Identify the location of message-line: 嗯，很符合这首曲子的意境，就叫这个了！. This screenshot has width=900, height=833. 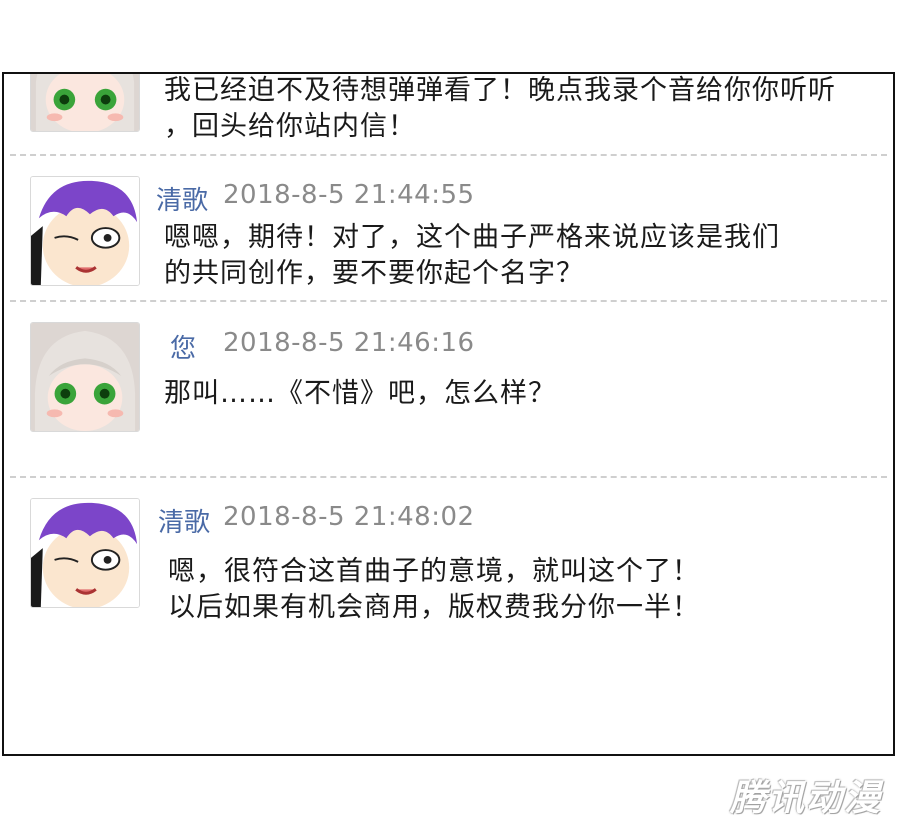
(434, 571).